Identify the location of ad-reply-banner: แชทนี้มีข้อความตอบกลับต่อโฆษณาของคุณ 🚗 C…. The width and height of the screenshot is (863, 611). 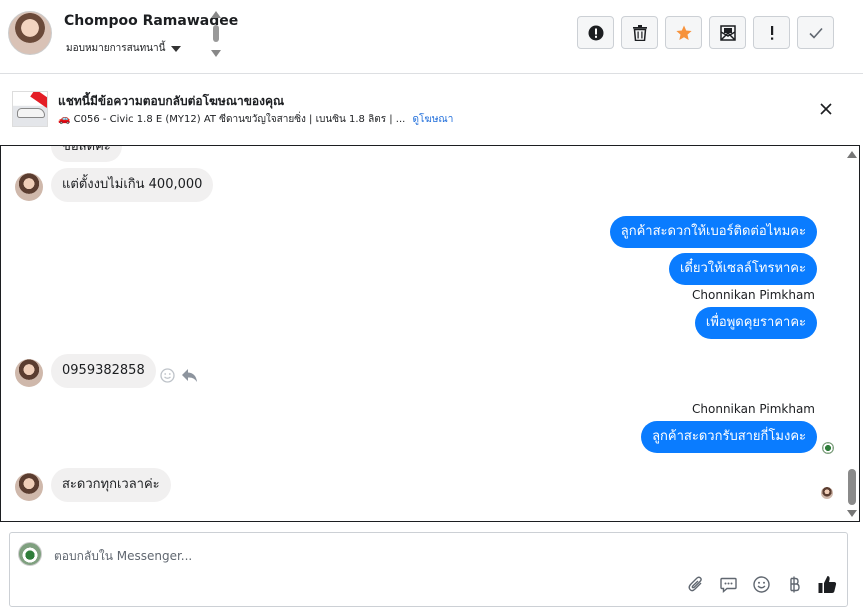
(431, 109).